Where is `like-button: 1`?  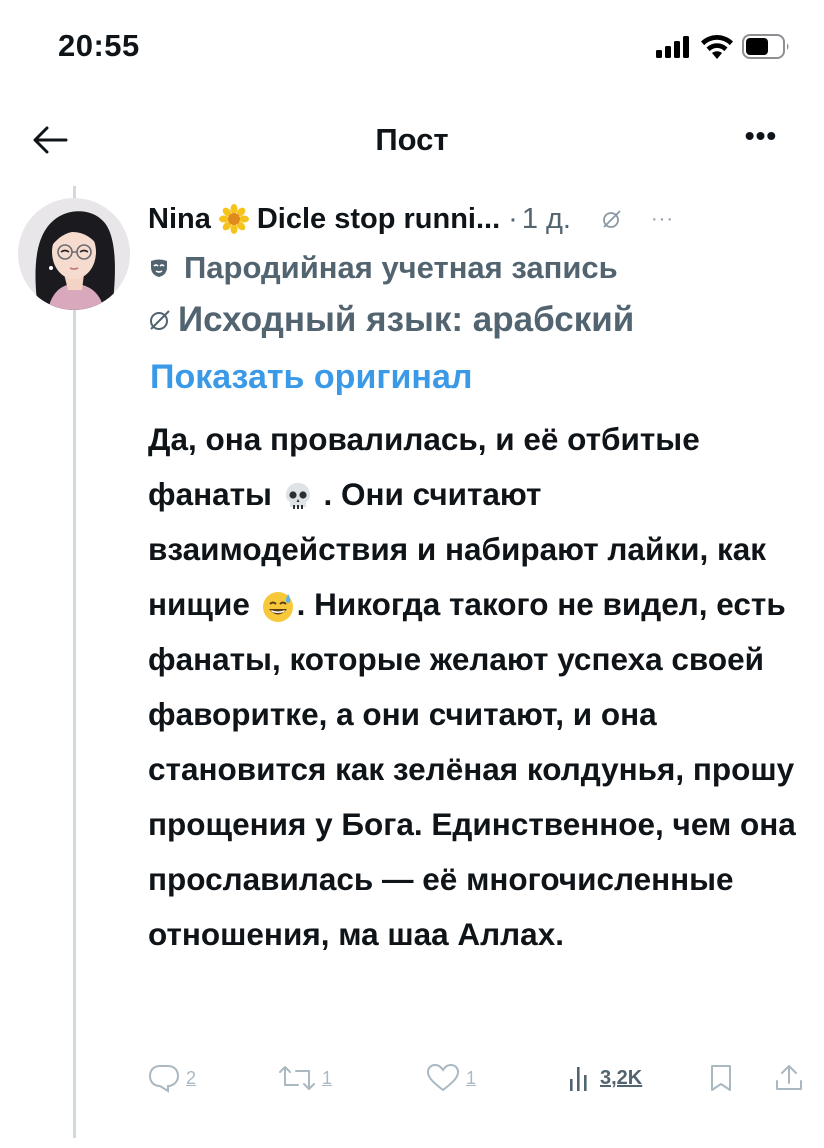 like-button: 1 is located at coordinates (451, 1078).